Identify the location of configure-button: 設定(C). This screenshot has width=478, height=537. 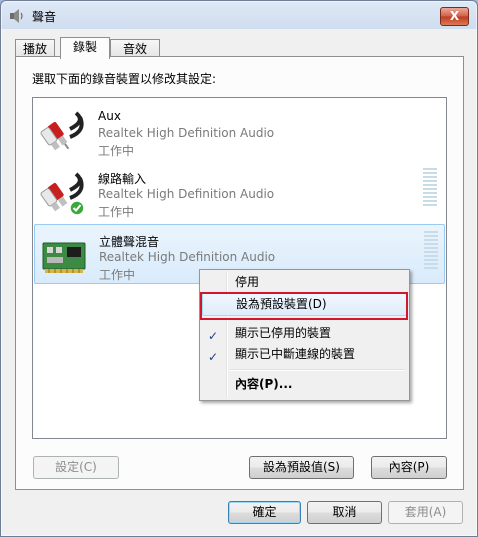
(76, 467).